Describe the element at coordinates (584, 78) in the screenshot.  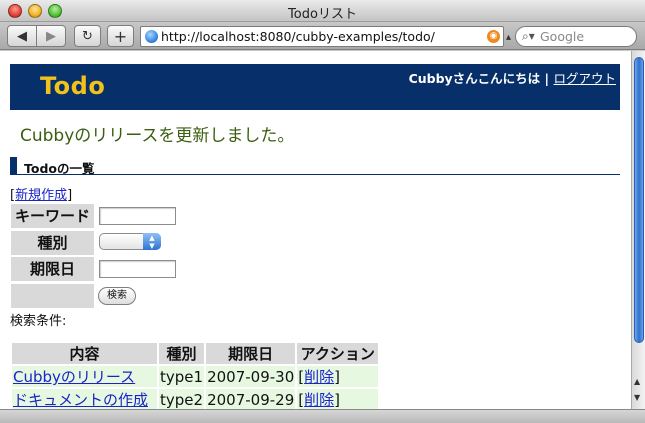
I see `logout-link: ログアウト` at that location.